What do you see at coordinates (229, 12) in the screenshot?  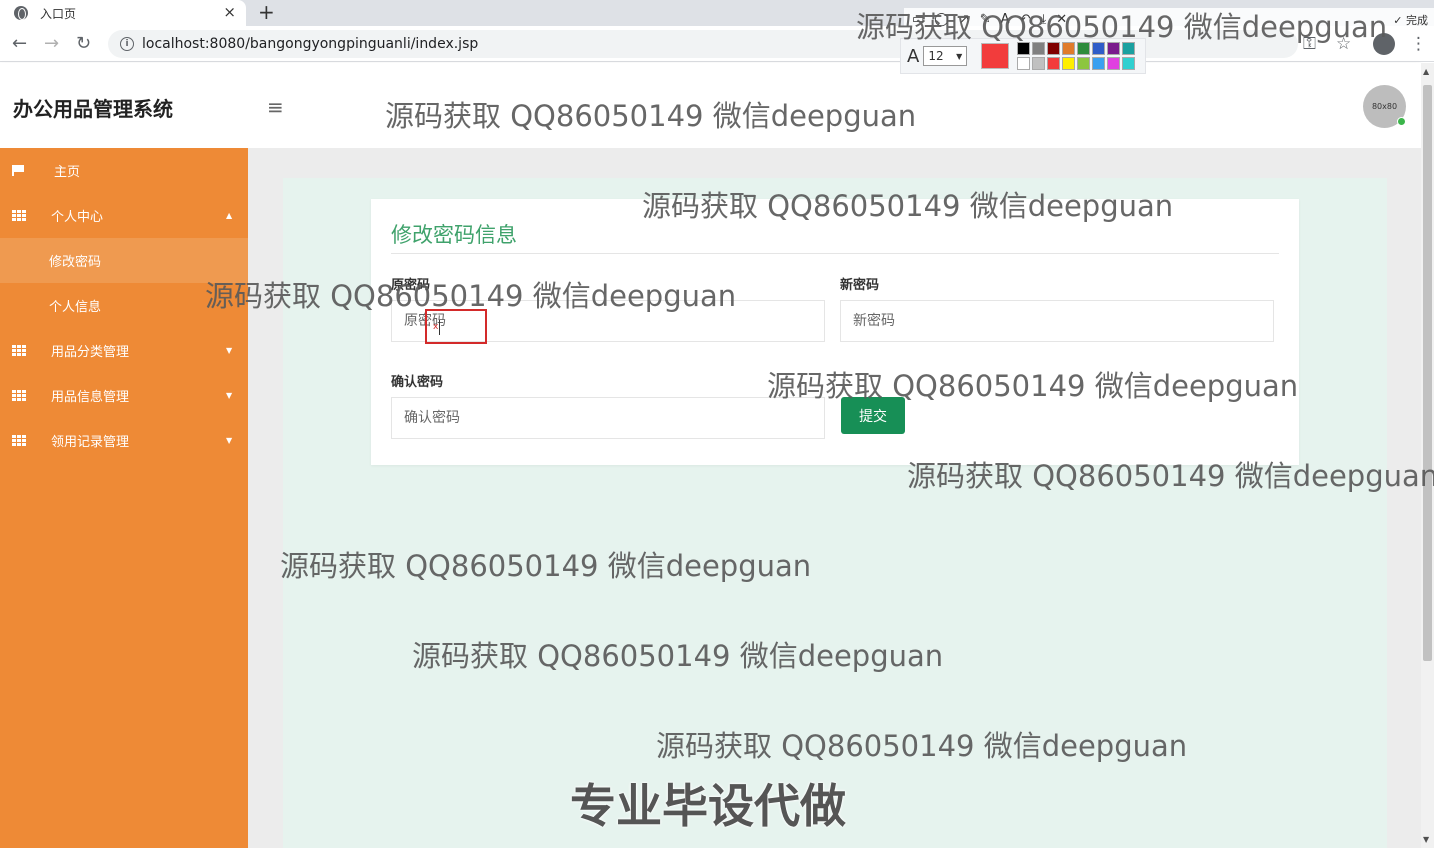 I see `close-icon: ×` at bounding box center [229, 12].